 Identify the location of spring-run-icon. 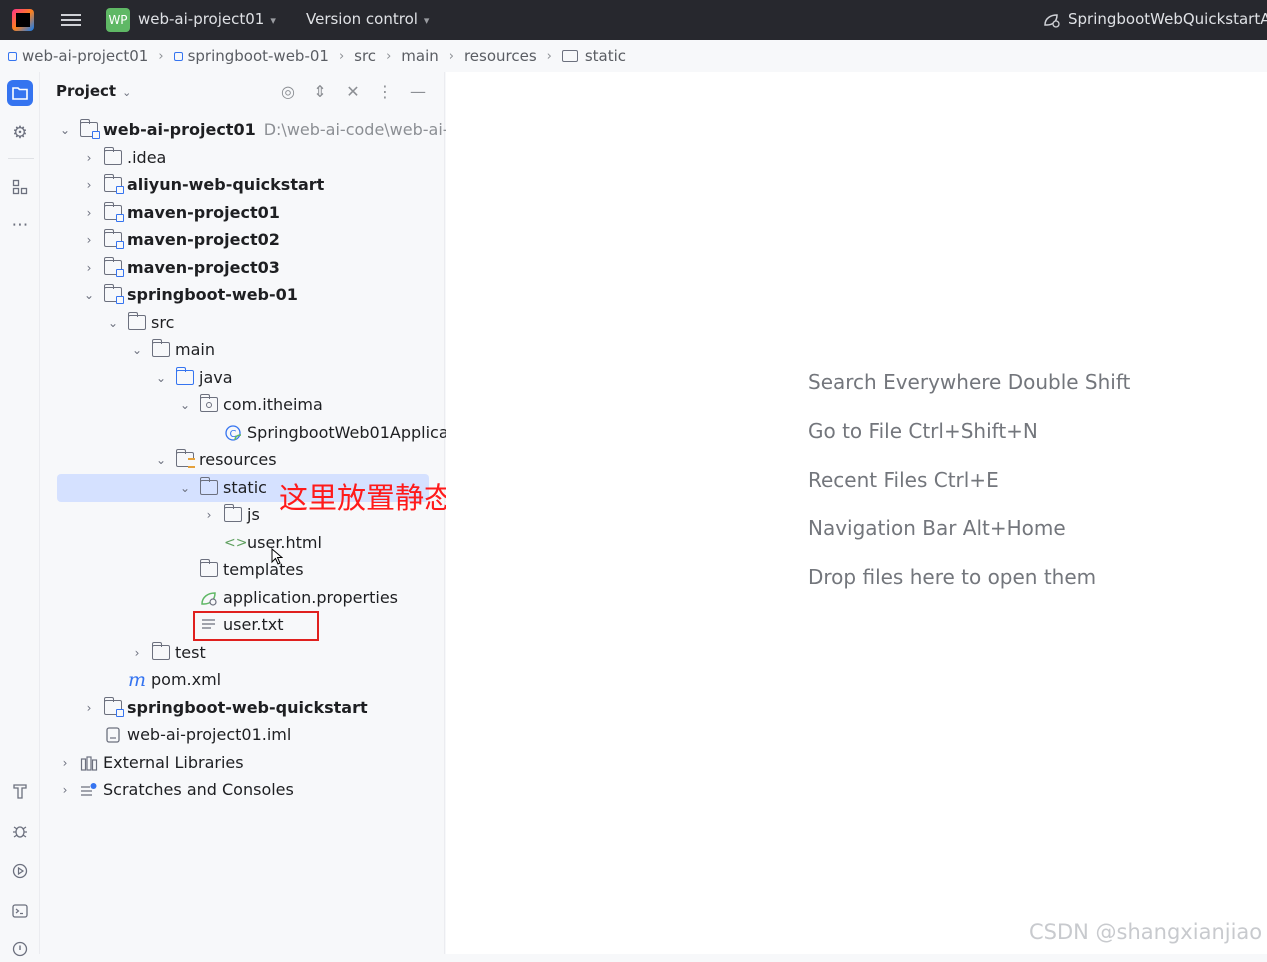
(1051, 20).